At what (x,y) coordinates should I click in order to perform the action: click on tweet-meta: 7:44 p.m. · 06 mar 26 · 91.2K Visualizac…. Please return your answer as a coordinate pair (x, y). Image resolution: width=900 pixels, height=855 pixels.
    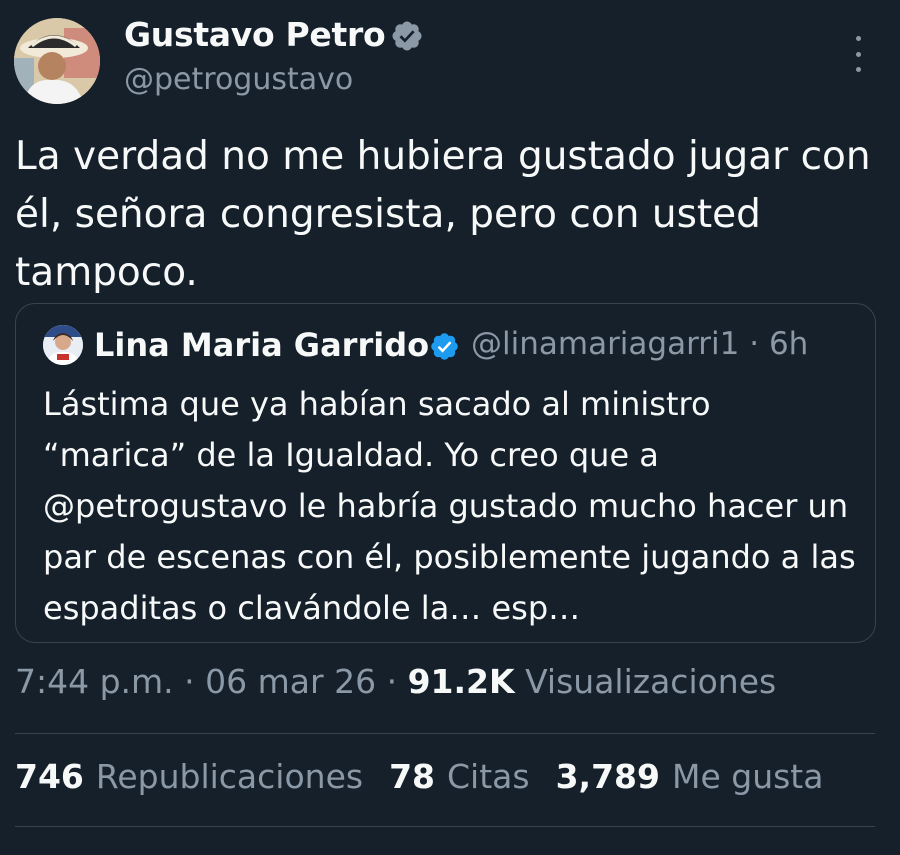
    Looking at the image, I should click on (395, 681).